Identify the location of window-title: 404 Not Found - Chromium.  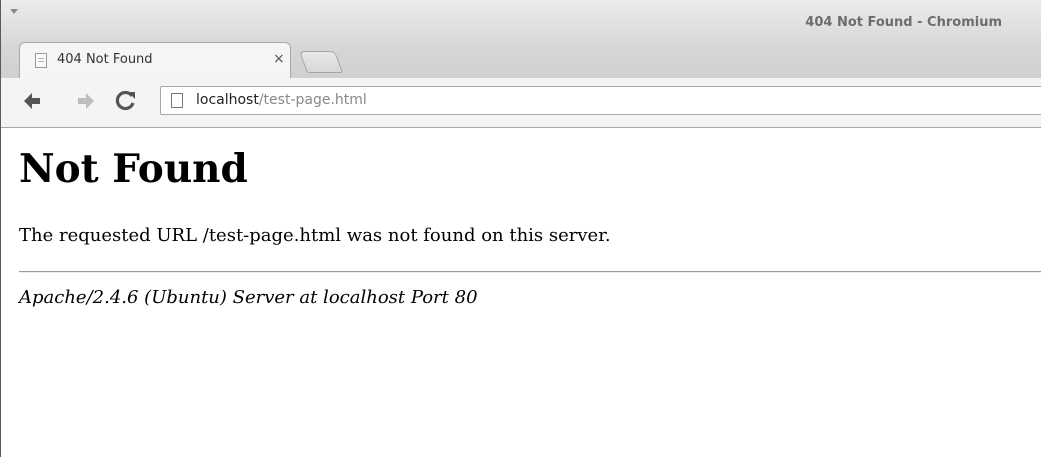
(903, 22).